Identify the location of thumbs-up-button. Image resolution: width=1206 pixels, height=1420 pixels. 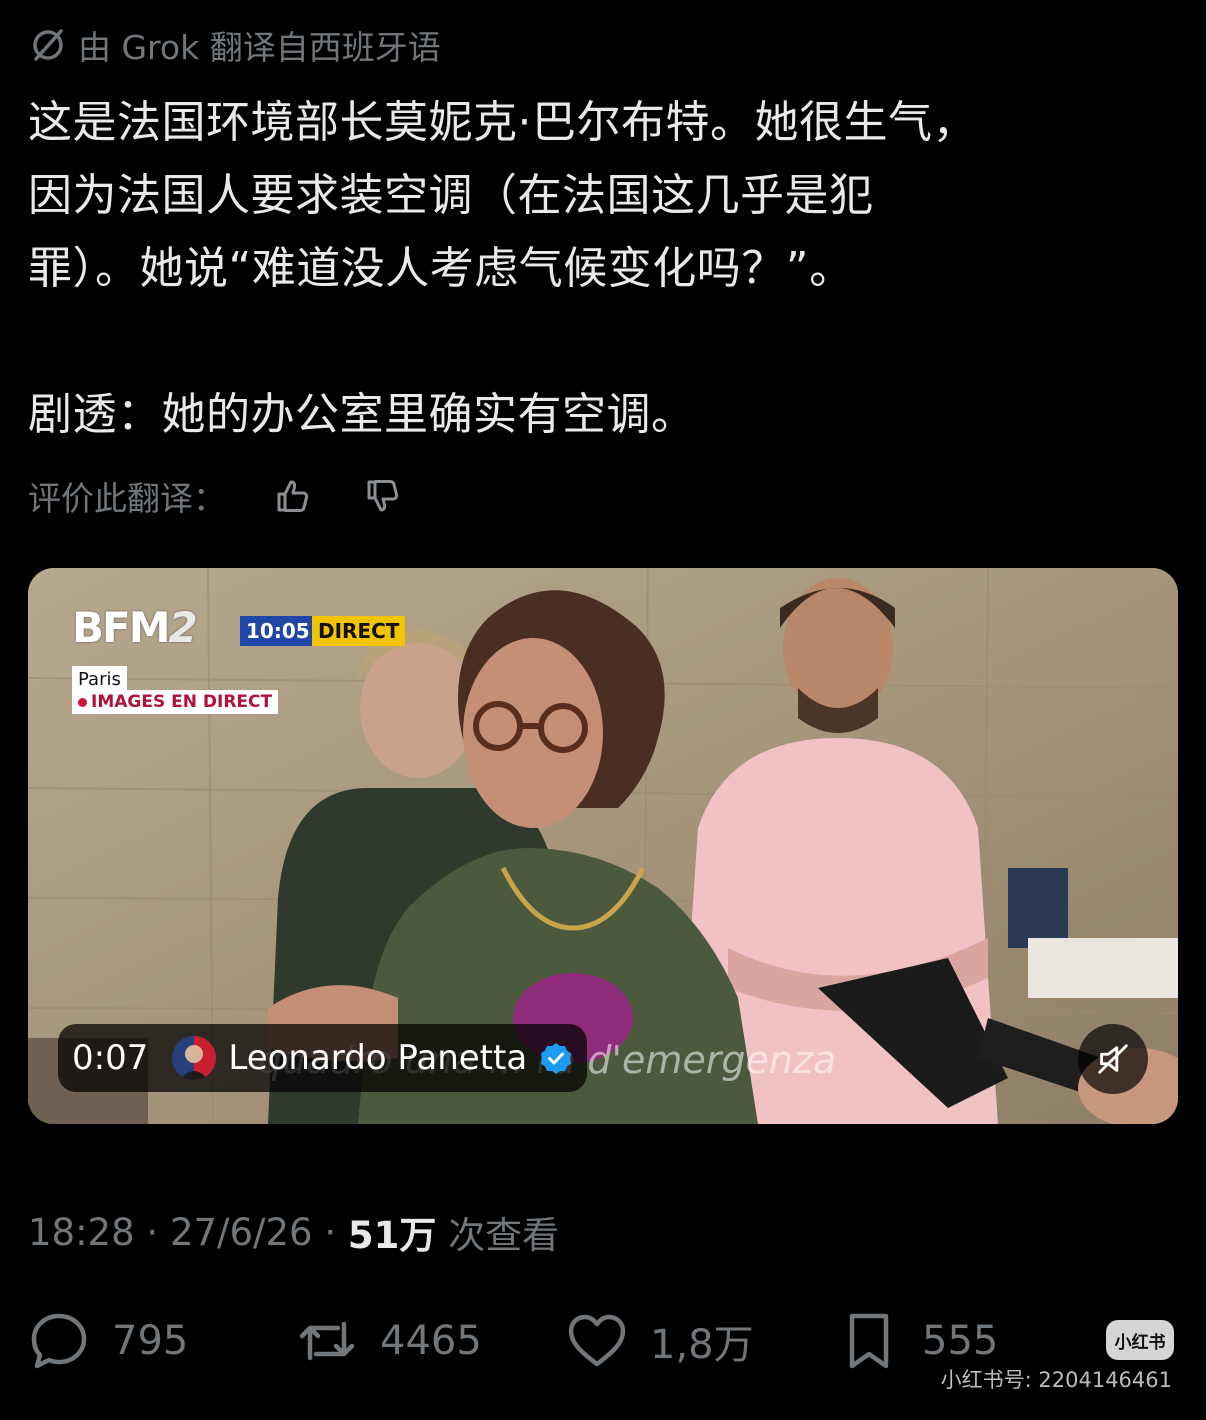
(293, 496).